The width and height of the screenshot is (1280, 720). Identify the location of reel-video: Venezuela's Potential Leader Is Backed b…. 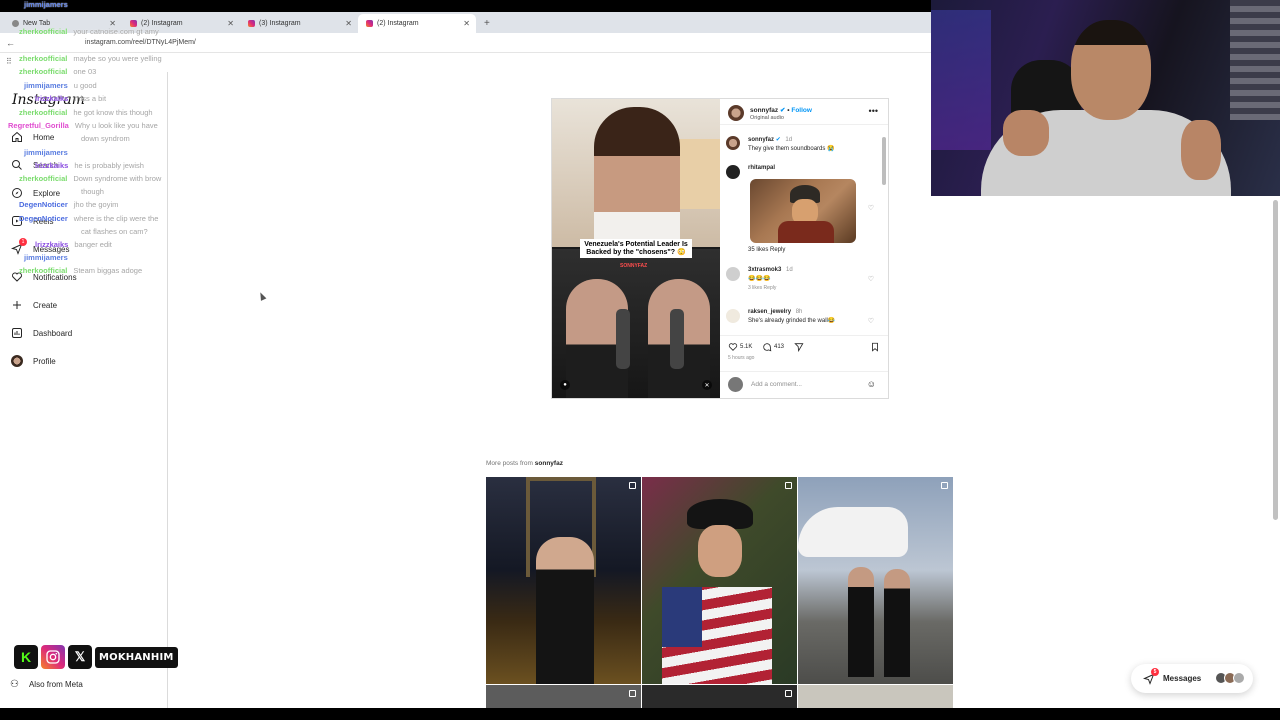
(636, 248).